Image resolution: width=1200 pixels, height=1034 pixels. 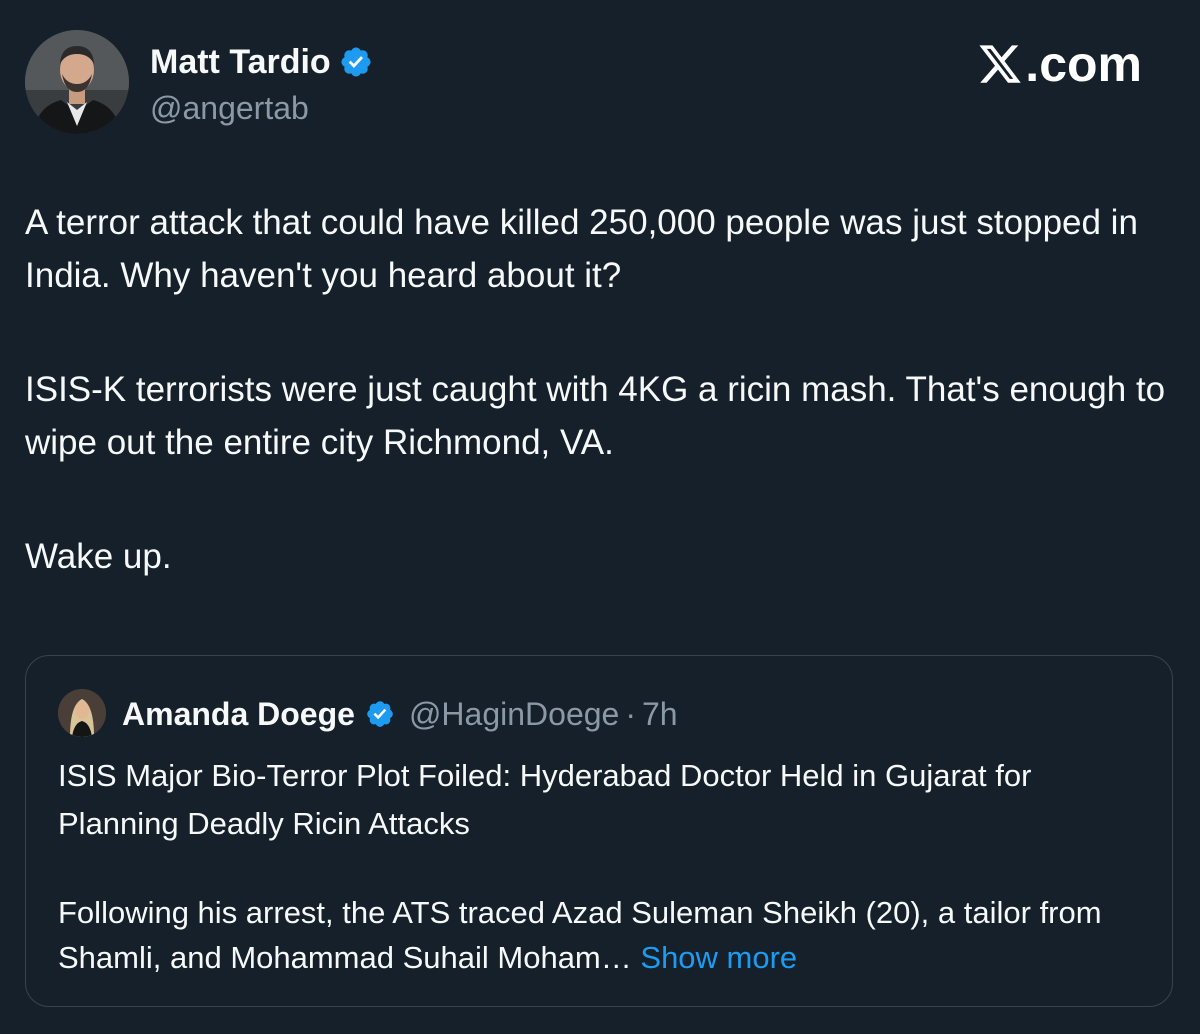 I want to click on x-logo-icon, so click(x=1000, y=64).